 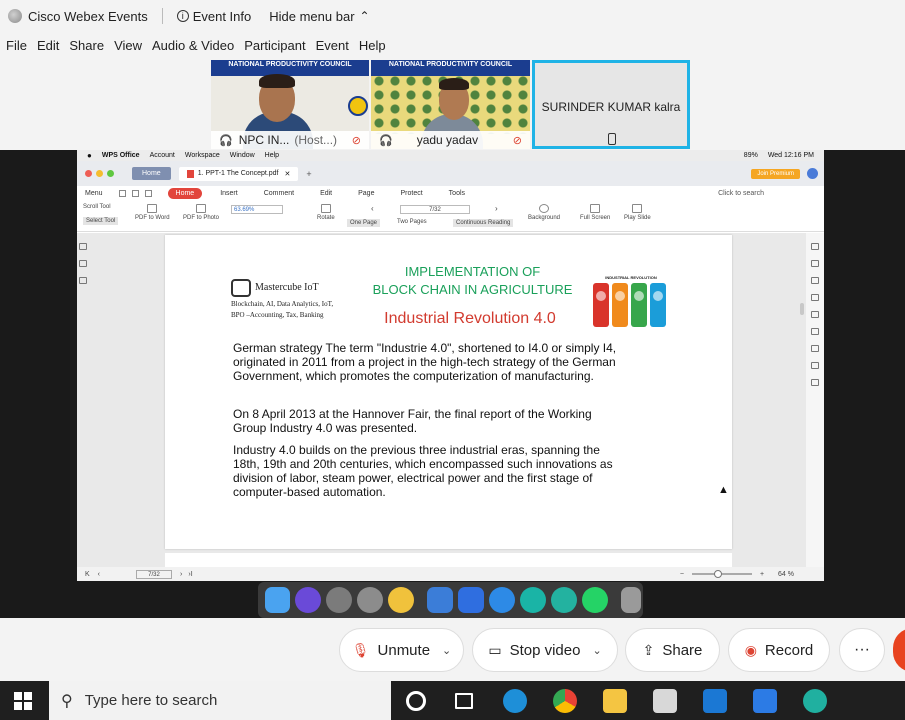 I want to click on convert-icon, so click(x=815, y=331).